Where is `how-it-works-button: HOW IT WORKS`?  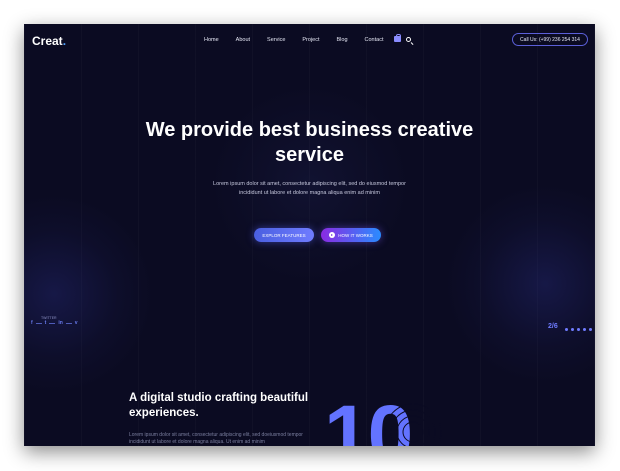
how-it-works-button: HOW IT WORKS is located at coordinates (351, 235).